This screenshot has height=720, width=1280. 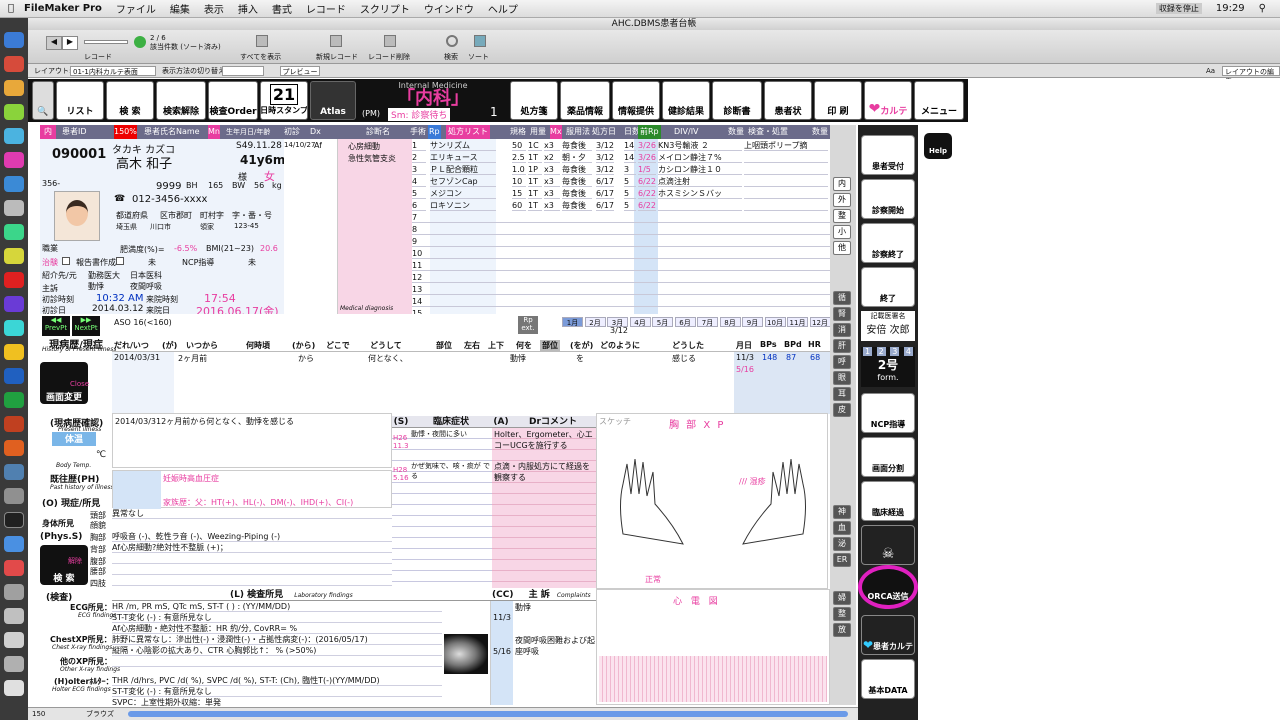 I want to click on font-size-button: Aa, so click(x=1210, y=71).